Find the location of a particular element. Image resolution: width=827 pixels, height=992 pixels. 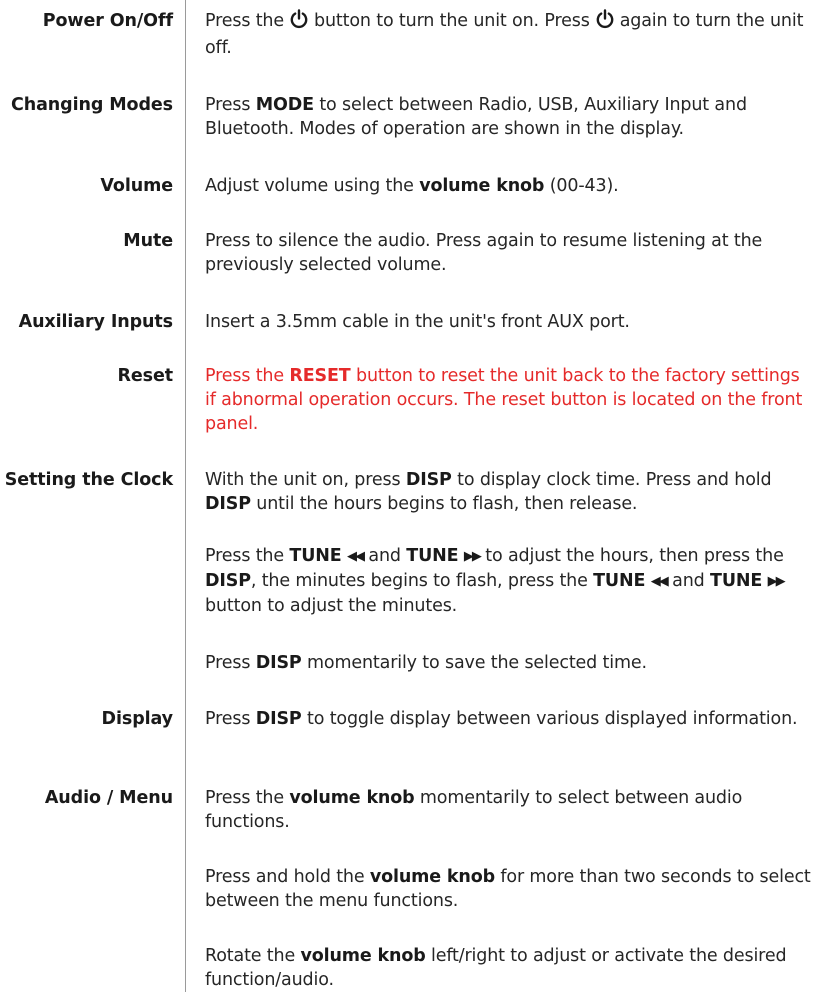

label-clock: Setting the Clock is located at coordinates (88, 480).